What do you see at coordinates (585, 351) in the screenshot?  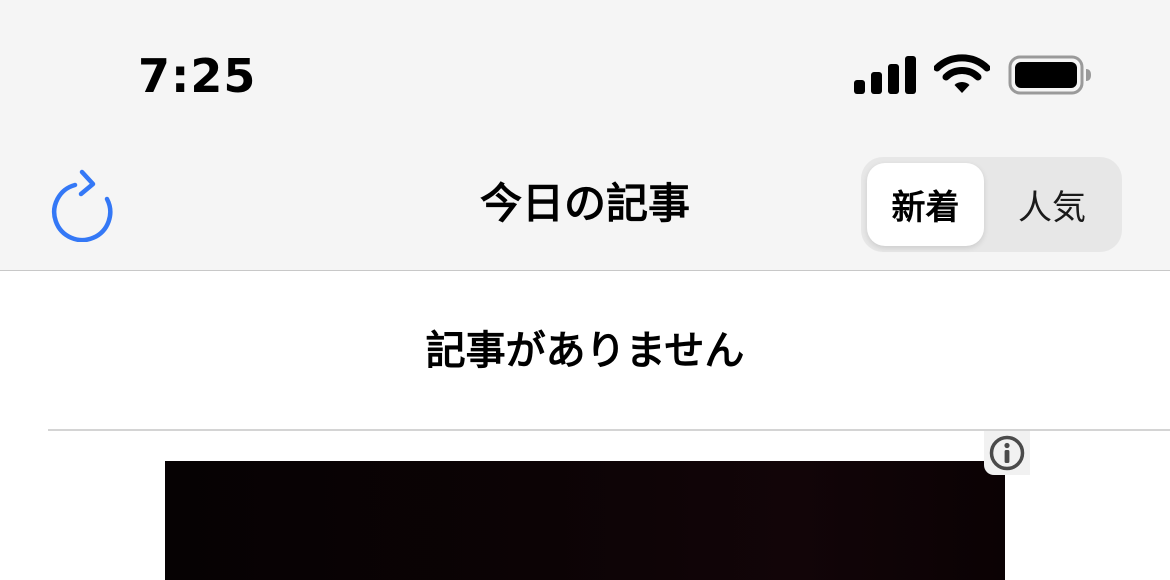 I see `empty-state-message: 記事がありません` at bounding box center [585, 351].